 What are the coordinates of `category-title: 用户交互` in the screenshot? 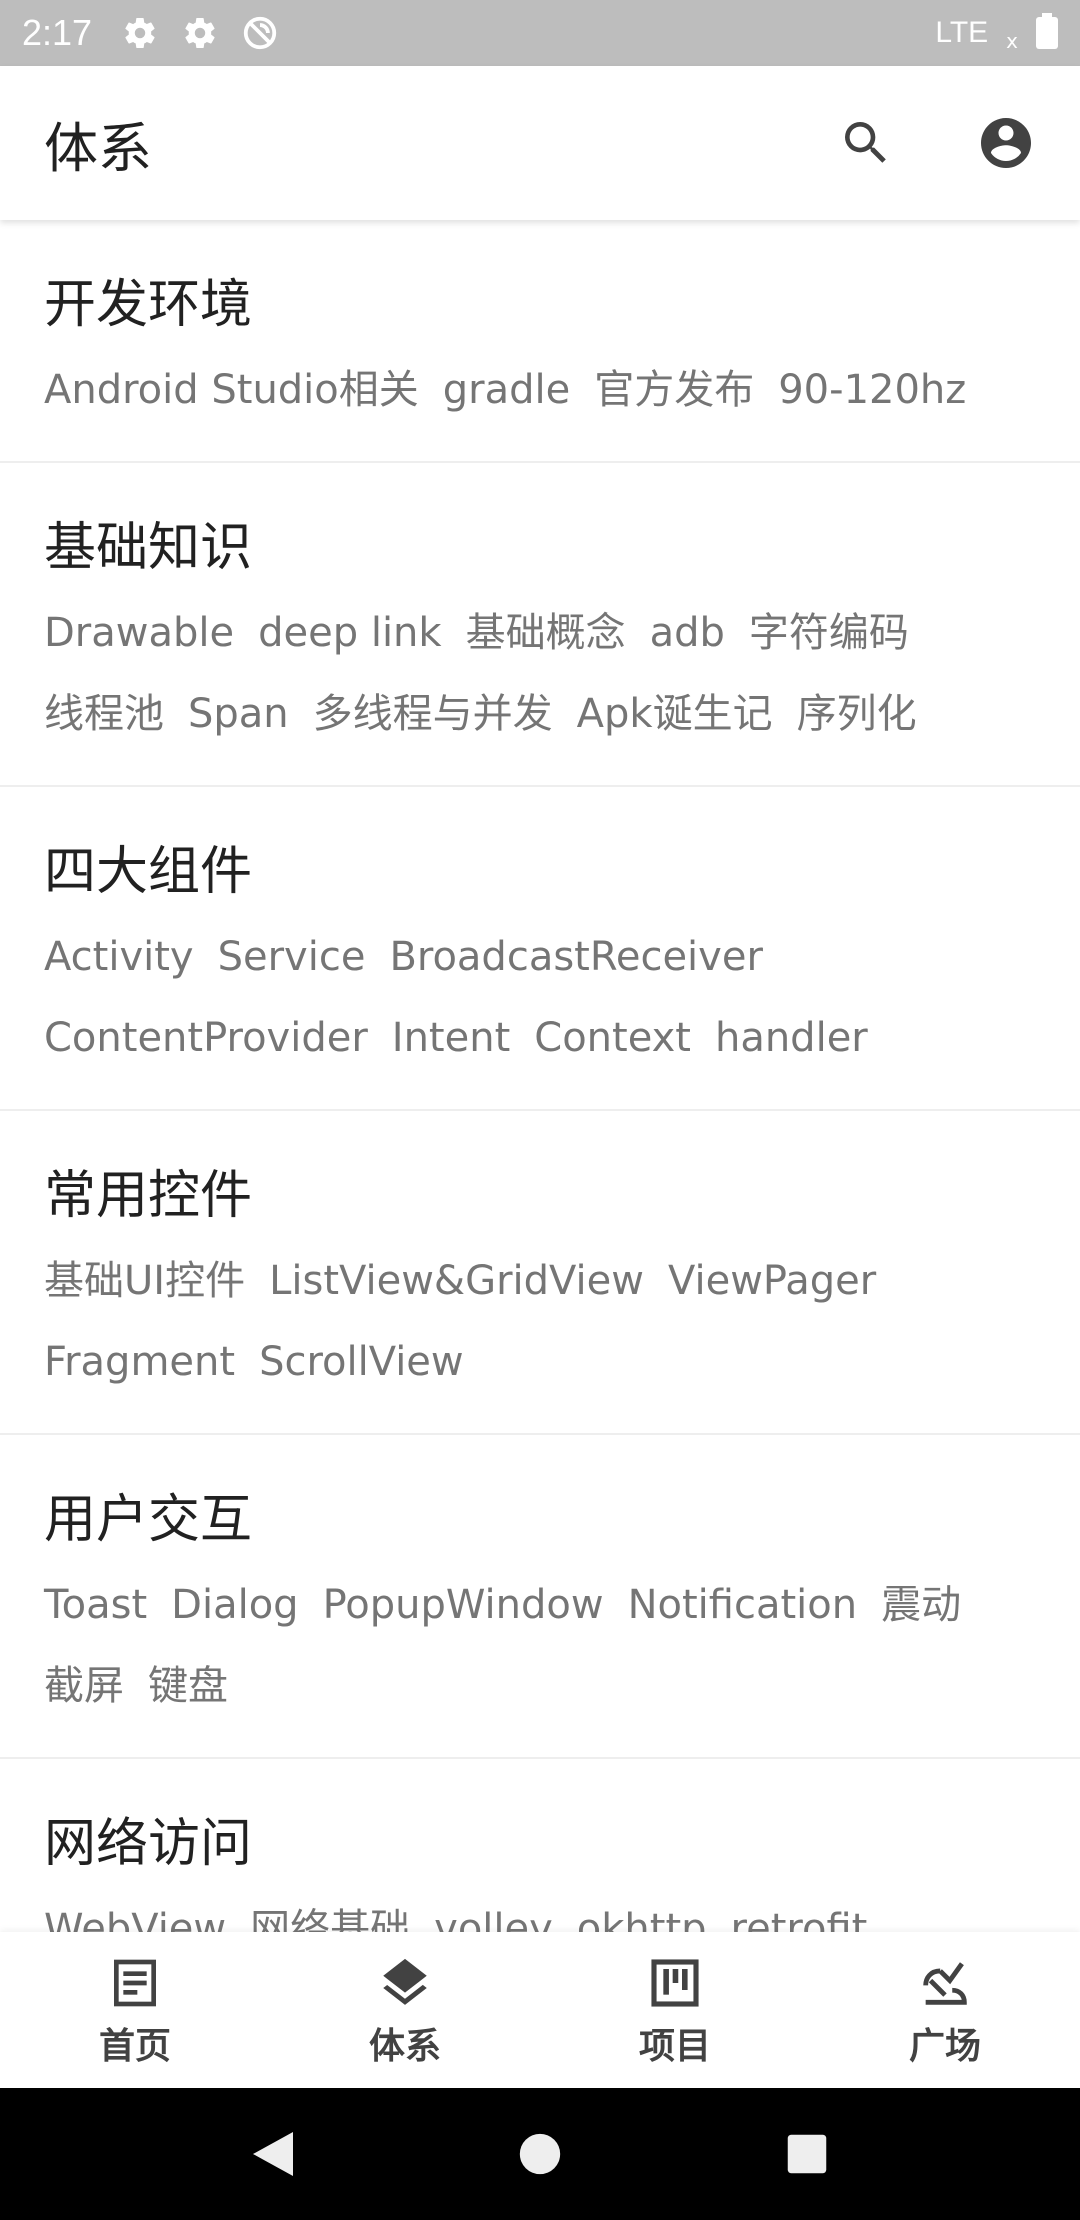 It's located at (148, 1520).